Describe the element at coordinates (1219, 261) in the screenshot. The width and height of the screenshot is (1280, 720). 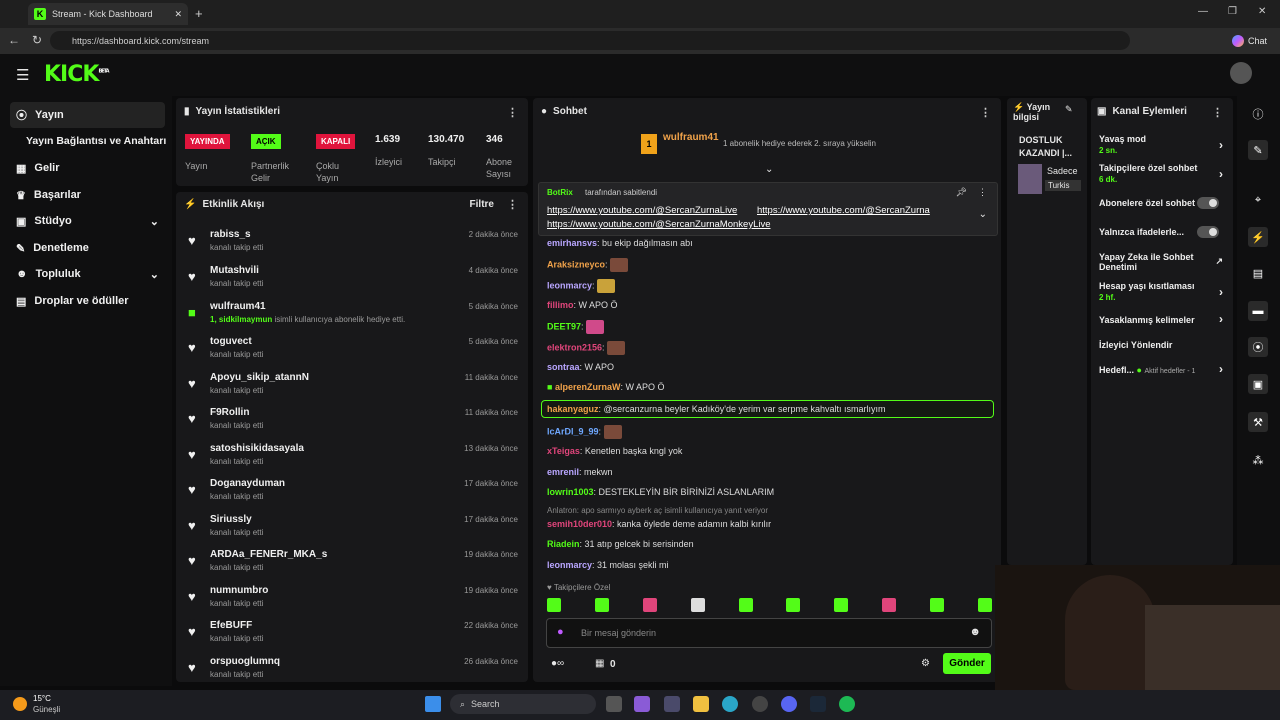
I see `external-link-icon: ↗` at that location.